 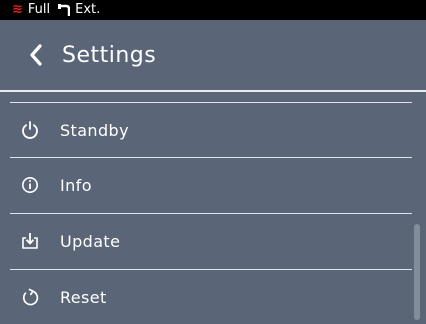 I want to click on menu-item-label: Info, so click(x=76, y=185).